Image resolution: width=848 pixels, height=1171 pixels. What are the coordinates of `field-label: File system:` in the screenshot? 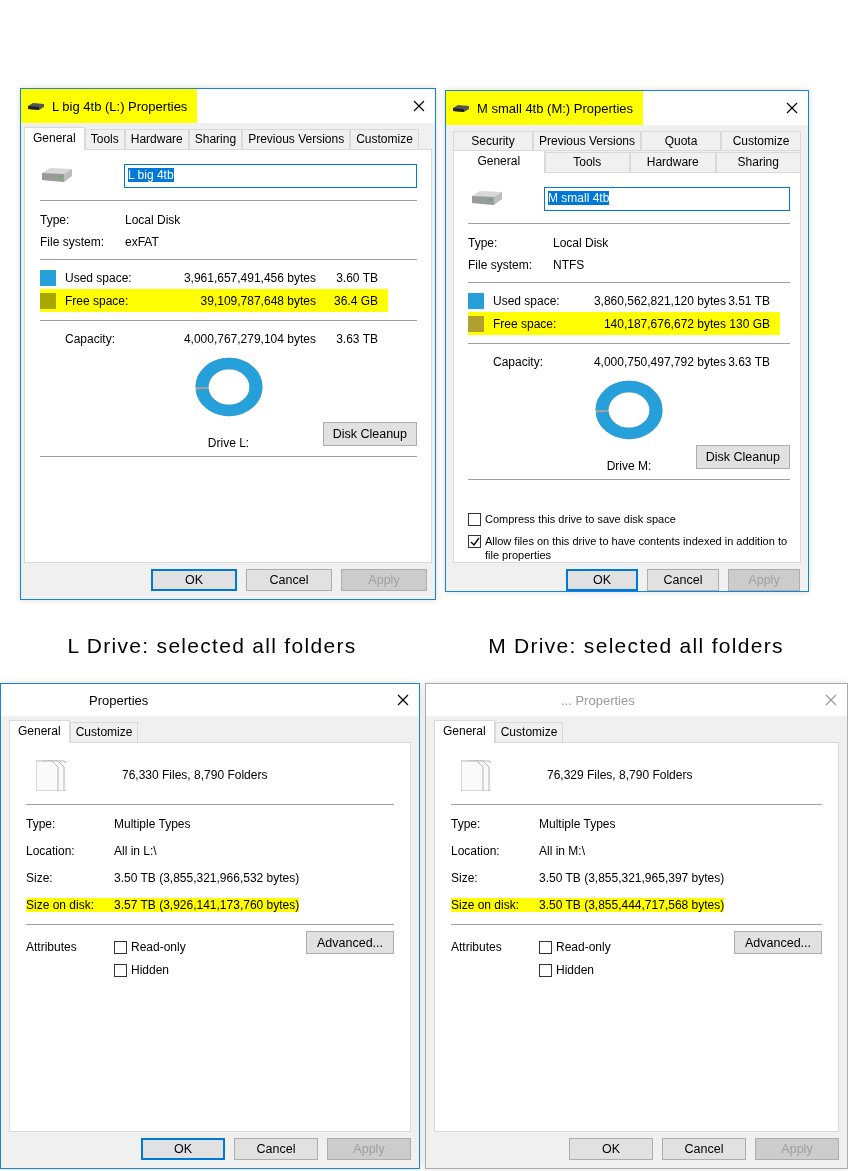 It's located at (72, 242).